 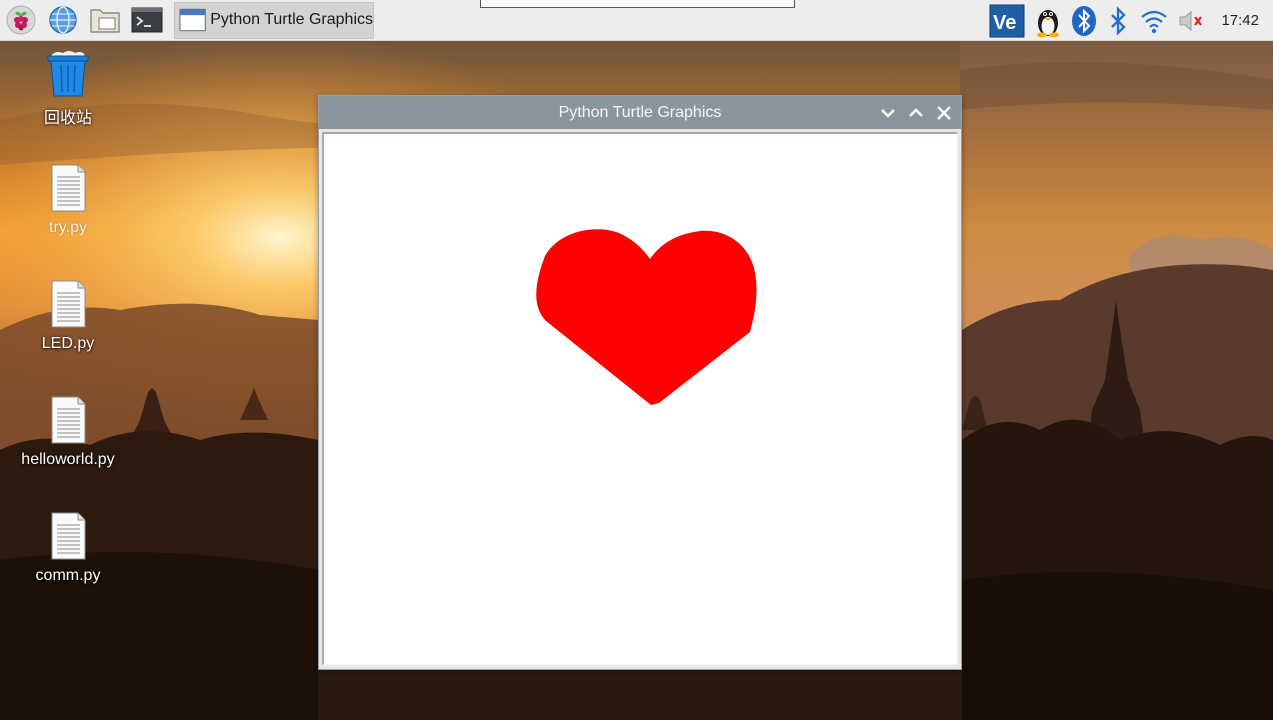 I want to click on system-tray: Ve 17:42, so click(x=1131, y=20).